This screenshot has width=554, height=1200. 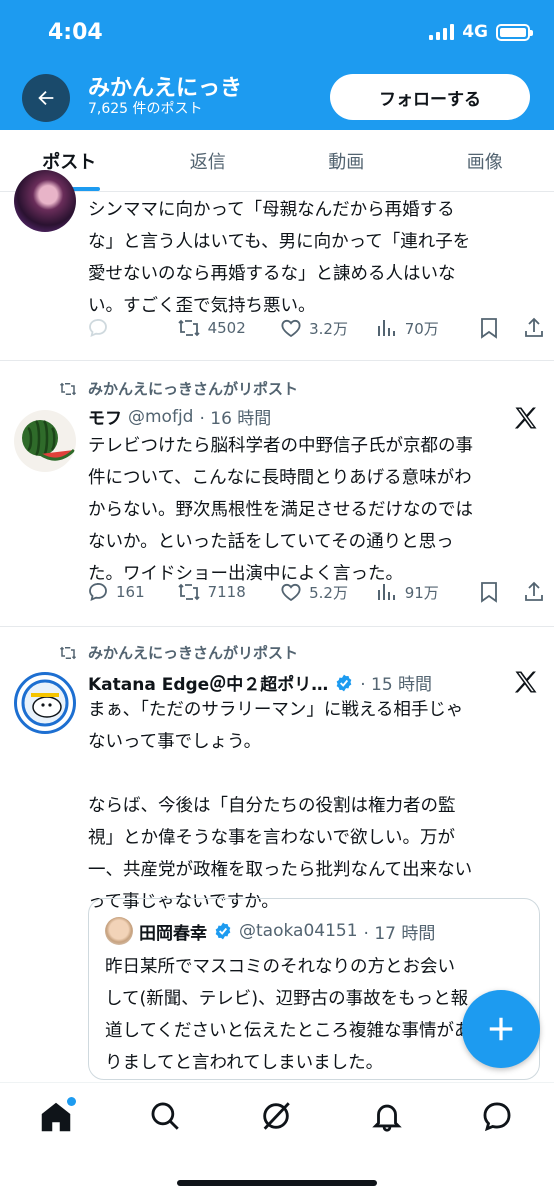 What do you see at coordinates (160, 417) in the screenshot?
I see `handle: @mofjd` at bounding box center [160, 417].